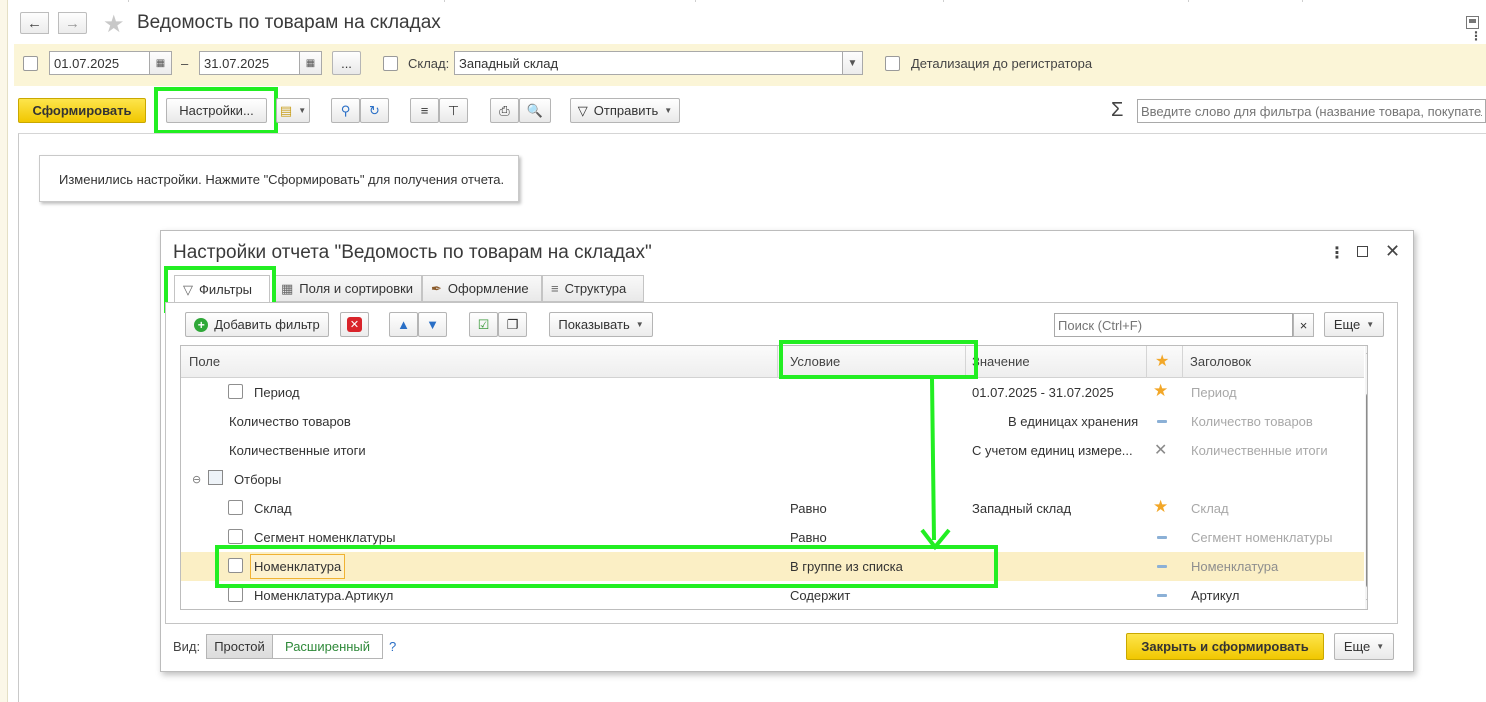 The image size is (1486, 702). I want to click on tab-structure: ≡ Структура, so click(593, 288).